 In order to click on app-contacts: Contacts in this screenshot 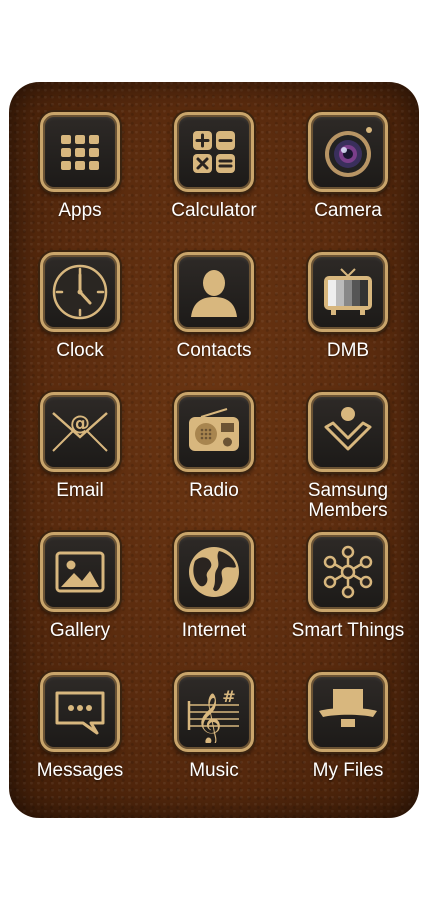, I will do `click(214, 322)`.